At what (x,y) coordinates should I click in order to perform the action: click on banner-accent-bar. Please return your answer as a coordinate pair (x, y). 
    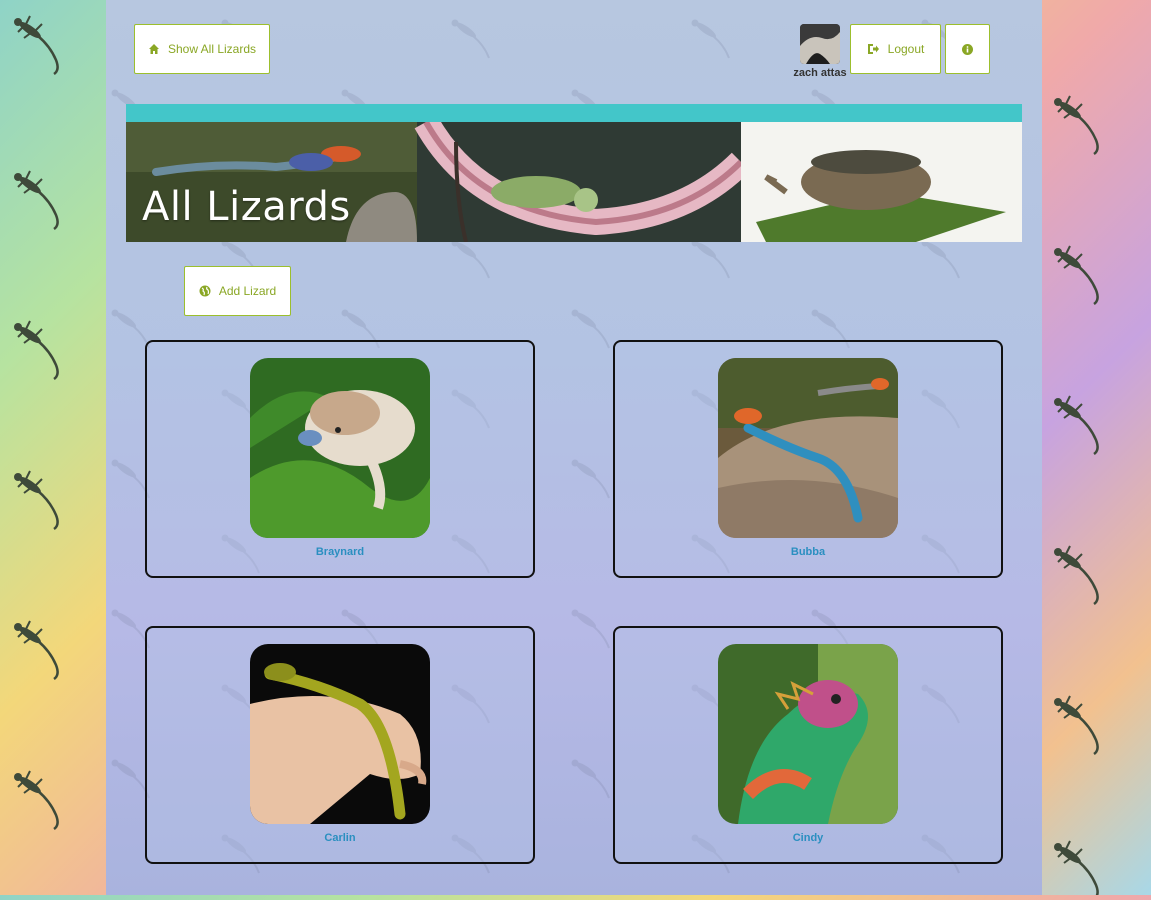
    Looking at the image, I should click on (574, 113).